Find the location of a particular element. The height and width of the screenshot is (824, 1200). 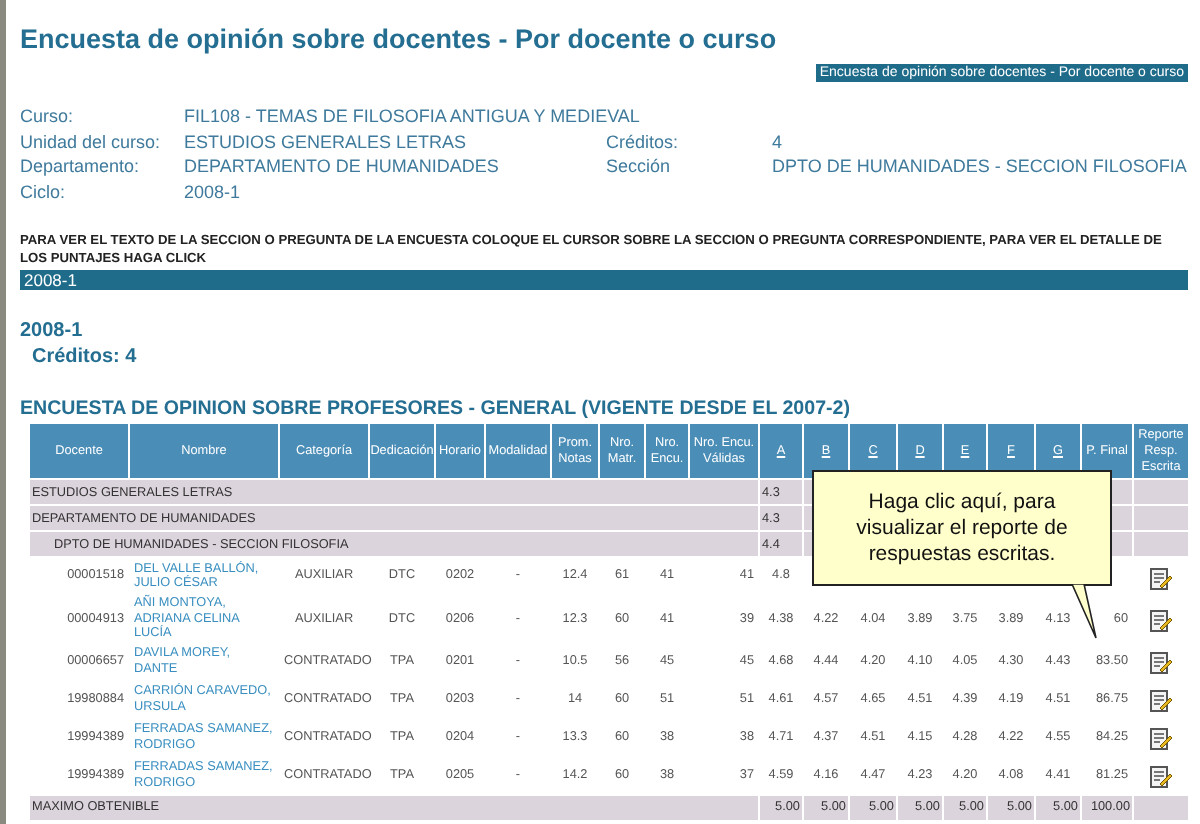

tooltip: Haga clic aquí, para visualizar el reporte de respuestas escritas. is located at coordinates (962, 528).